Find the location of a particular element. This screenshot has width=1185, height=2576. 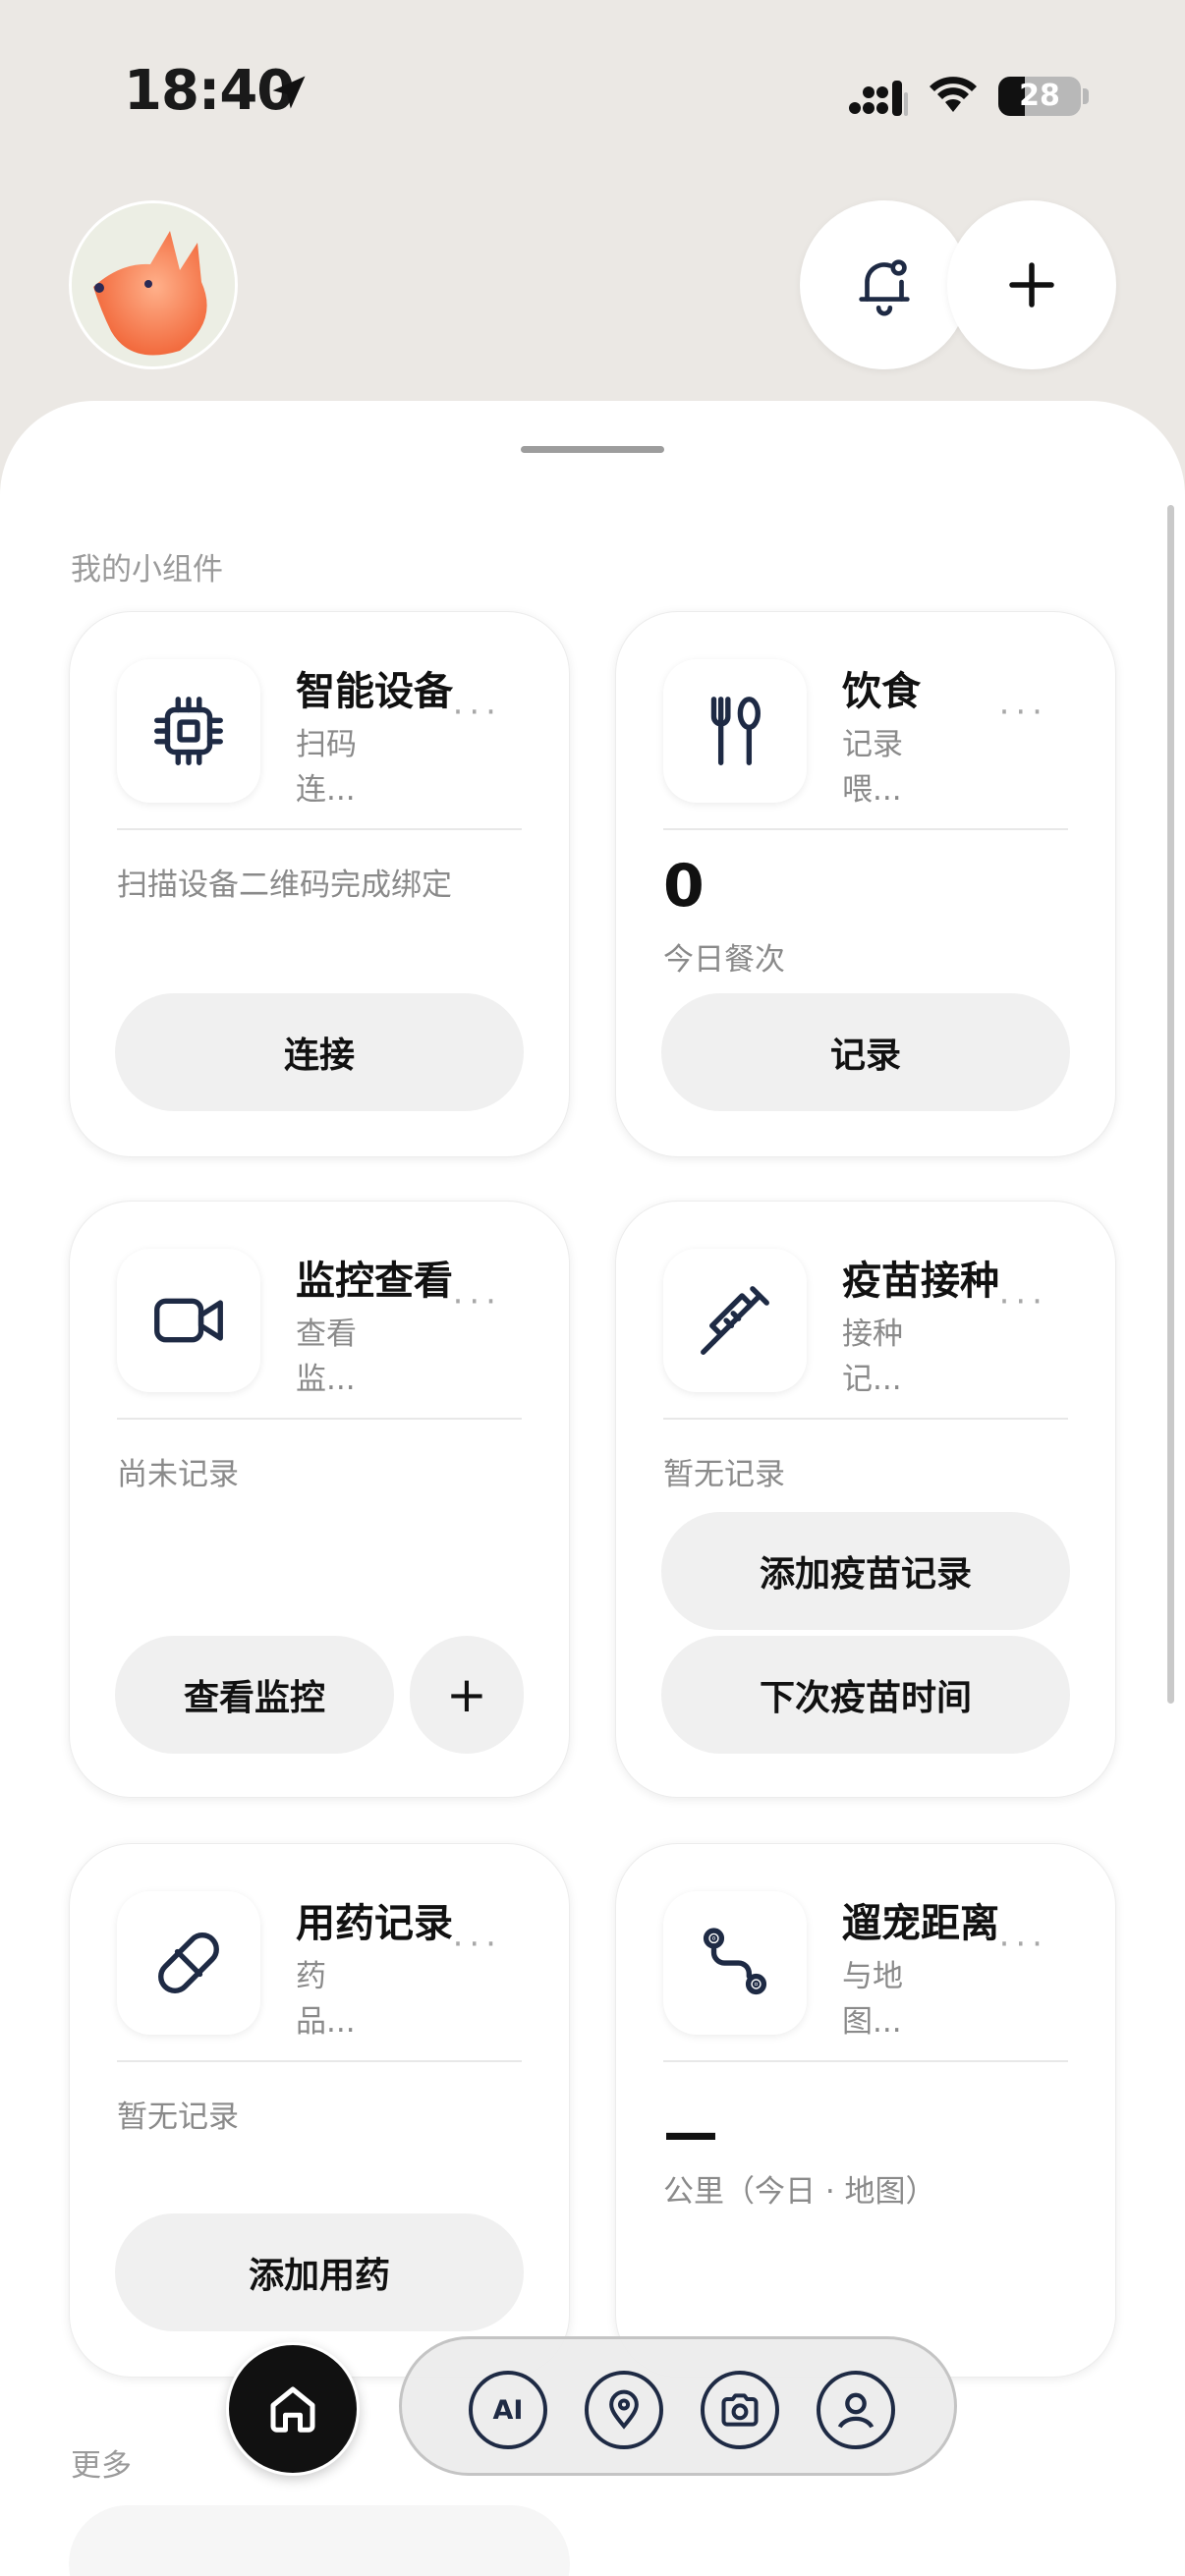

add-button is located at coordinates (1031, 284).